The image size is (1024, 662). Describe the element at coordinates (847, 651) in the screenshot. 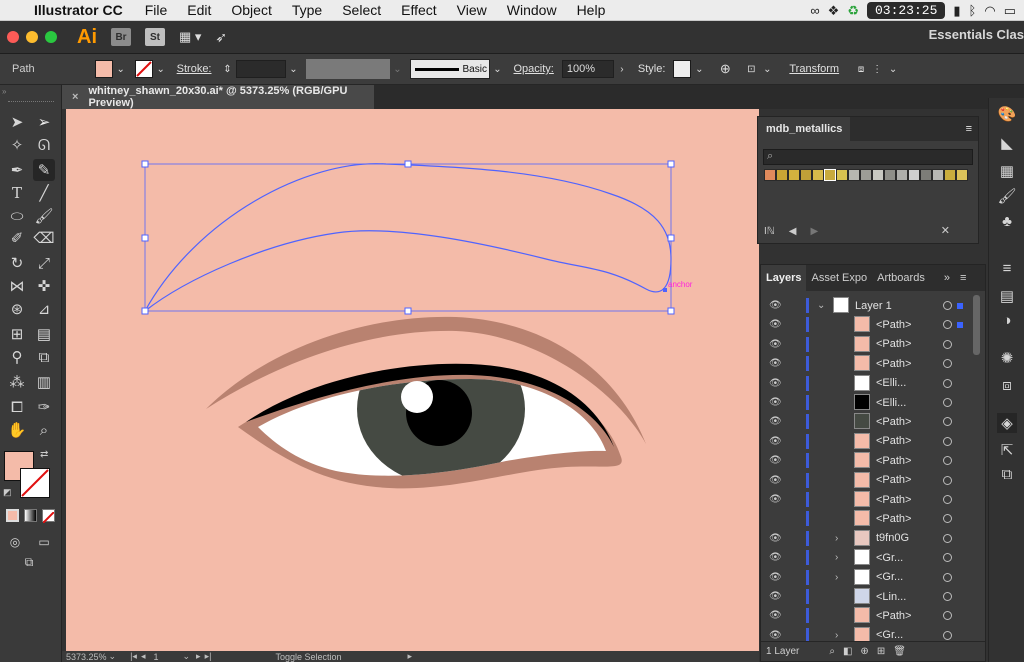

I see `make-clip-mask-icon: ◧` at that location.